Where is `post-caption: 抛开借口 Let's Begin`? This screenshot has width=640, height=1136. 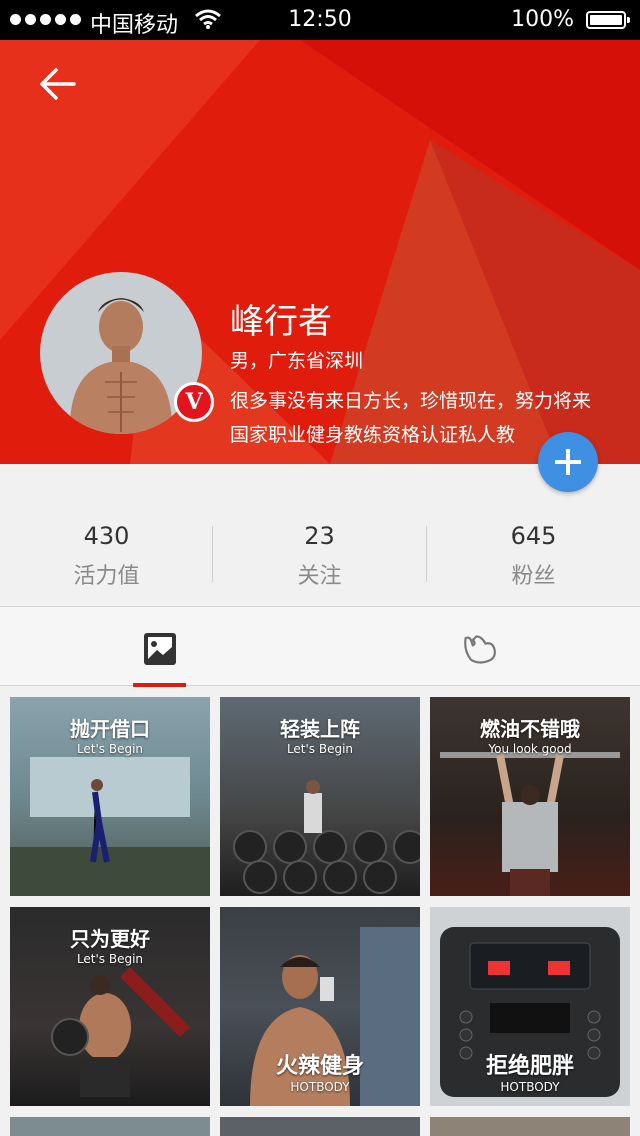 post-caption: 抛开借口 Let's Begin is located at coordinates (110, 736).